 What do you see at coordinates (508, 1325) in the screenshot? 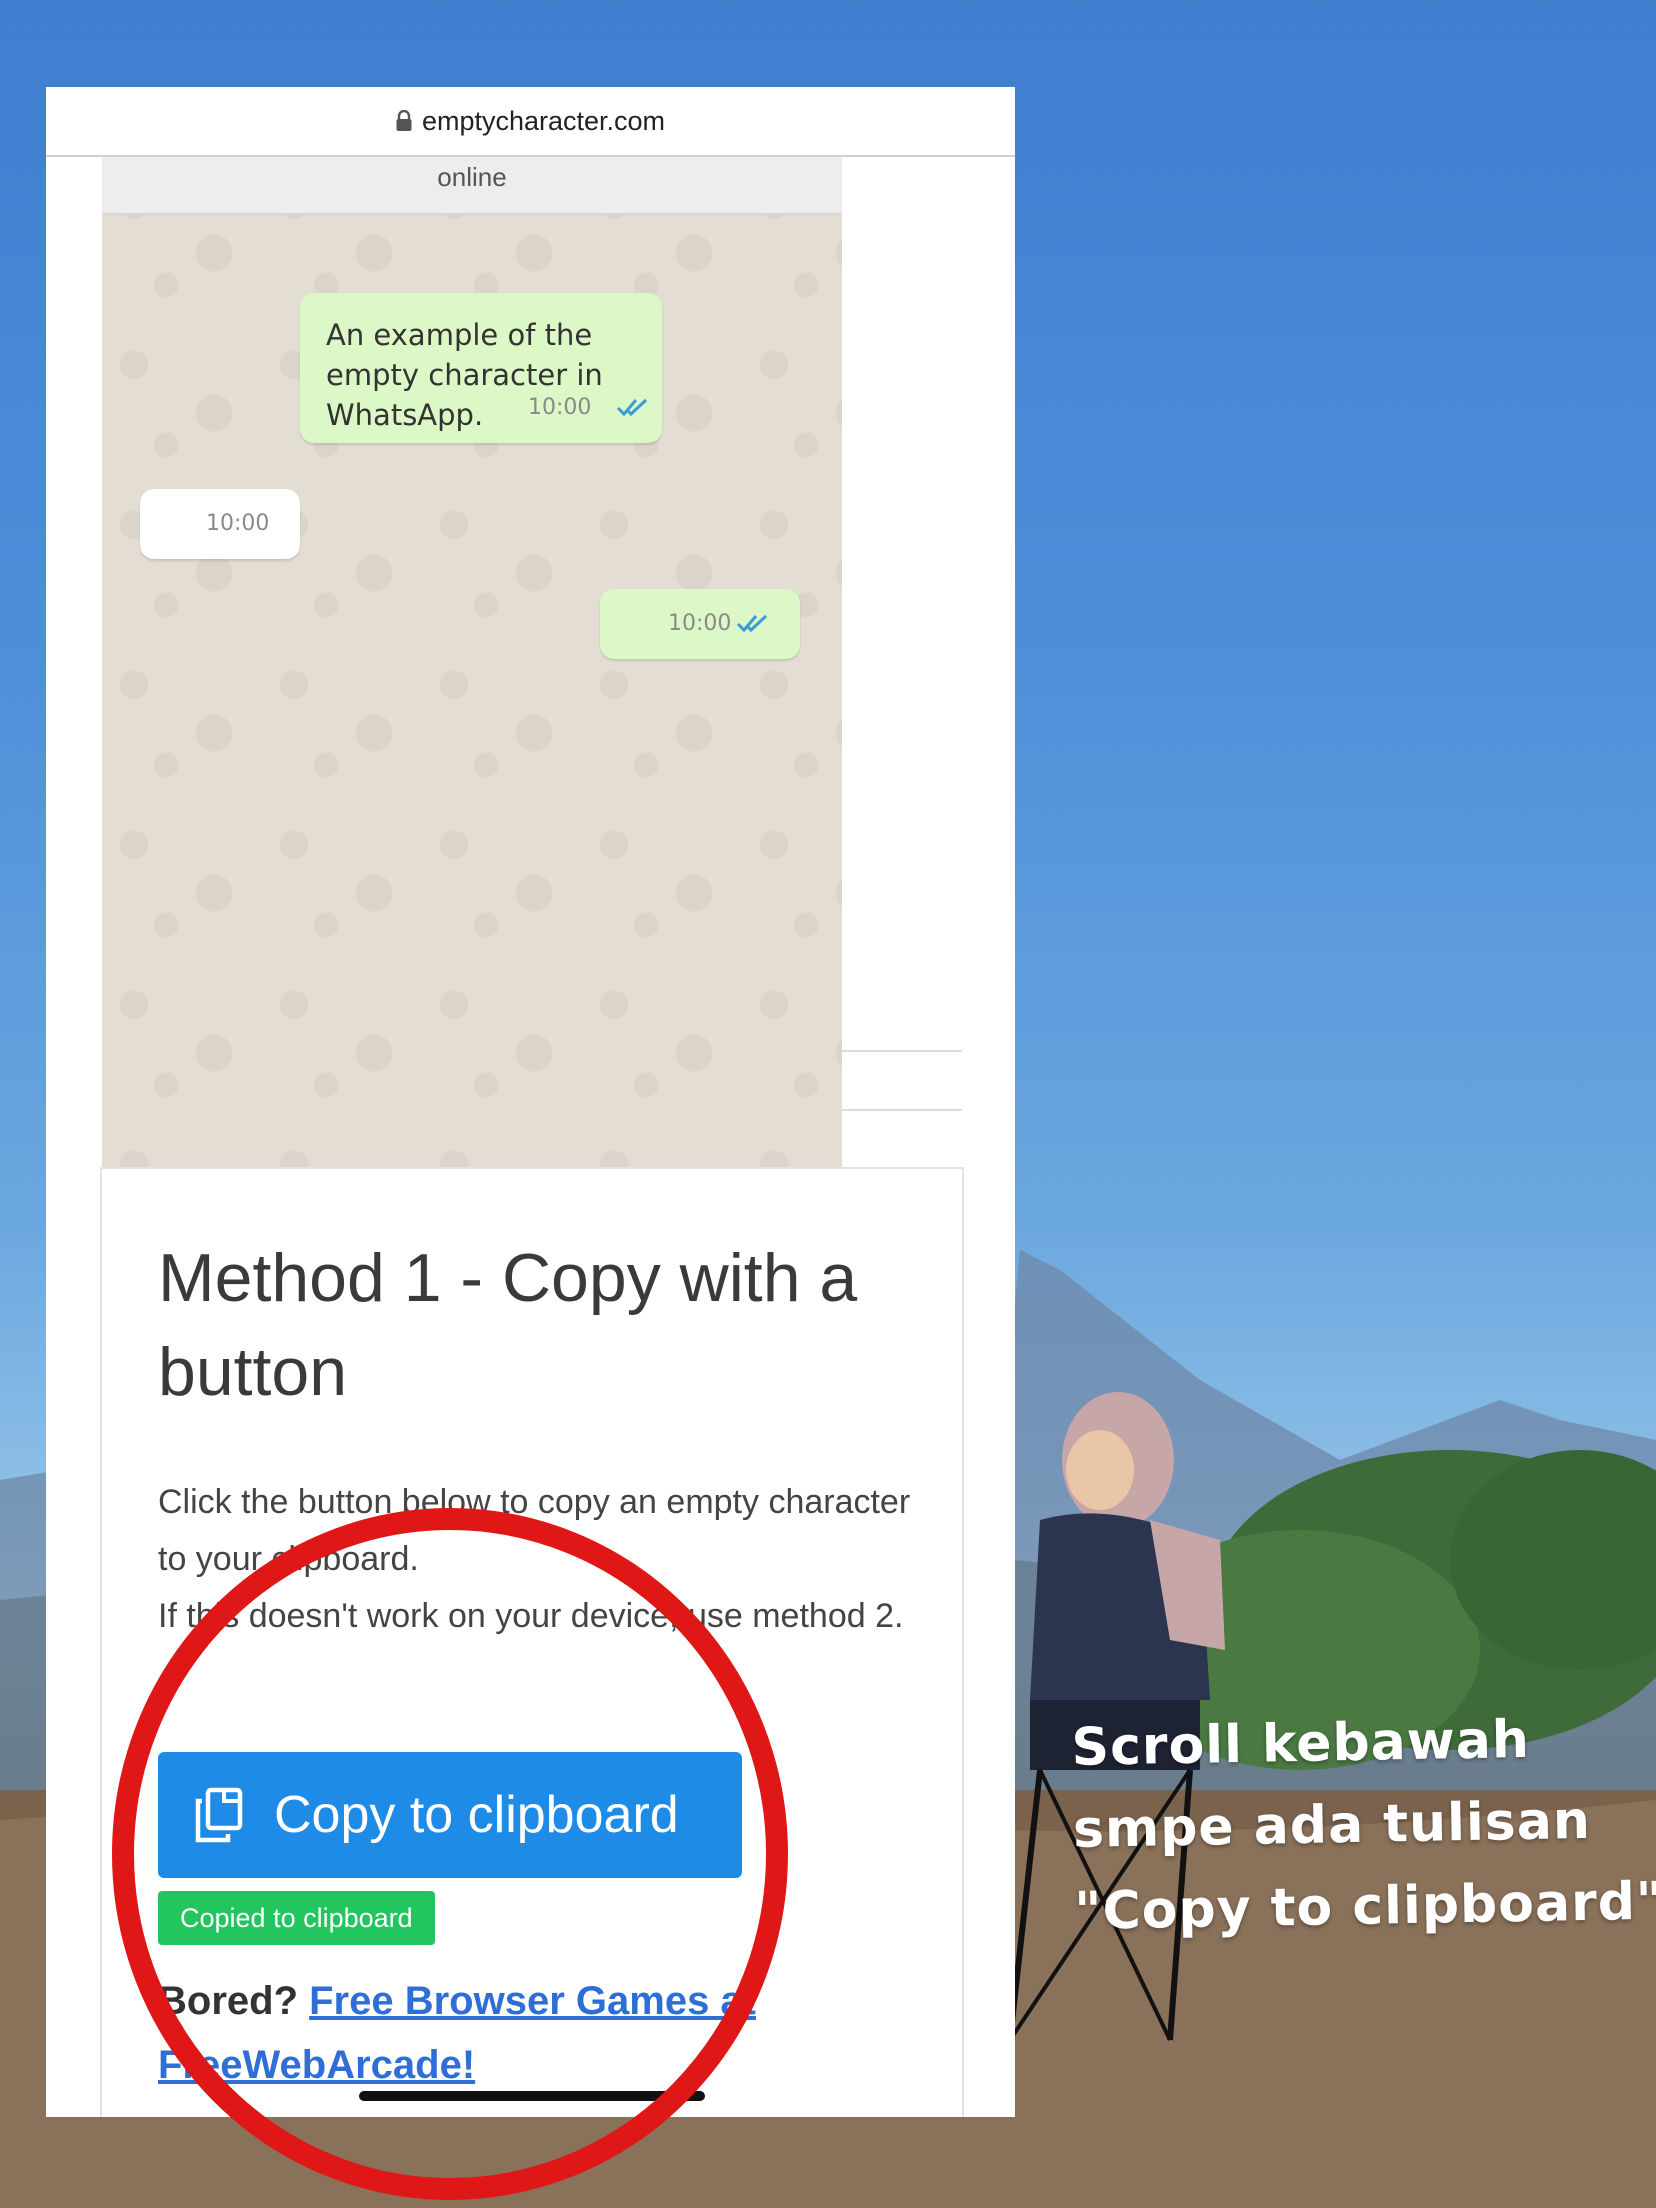
I see `method-title: Method 1 - Copy with a button` at bounding box center [508, 1325].